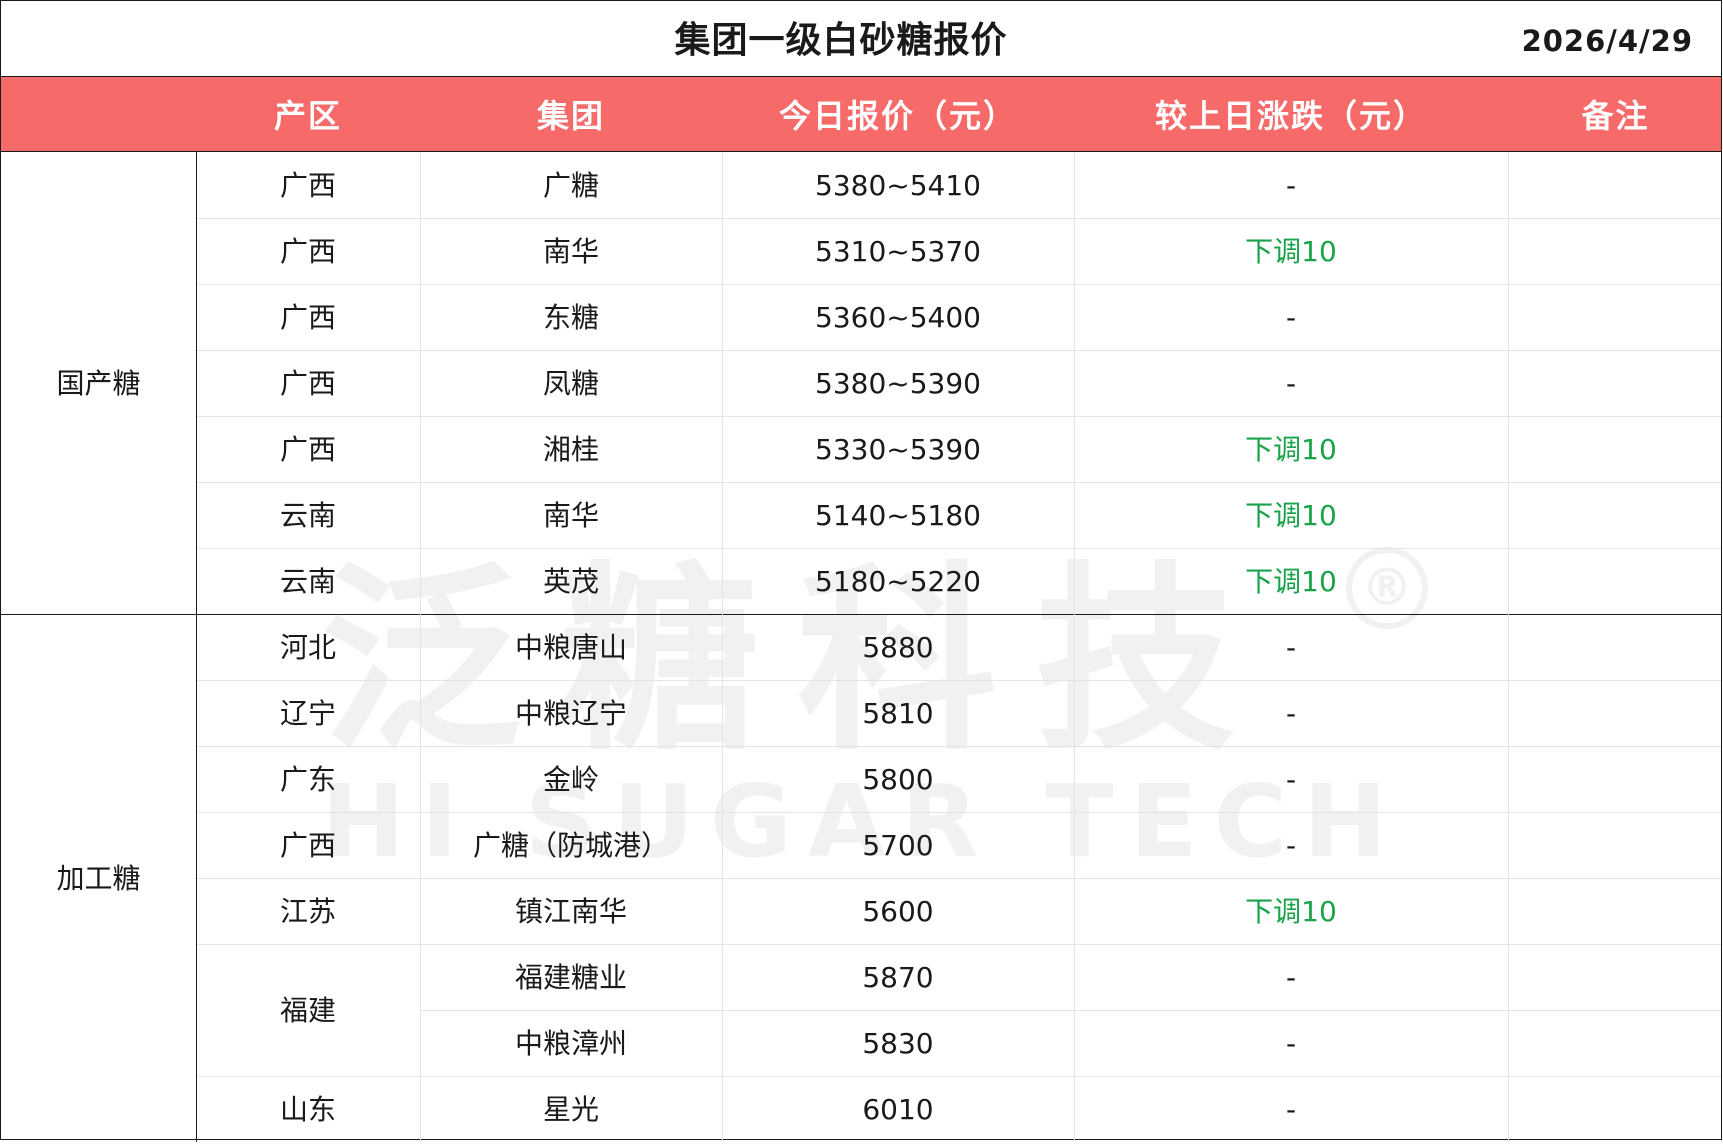 The width and height of the screenshot is (1723, 1144). I want to click on cell-price: 5600, so click(898, 911).